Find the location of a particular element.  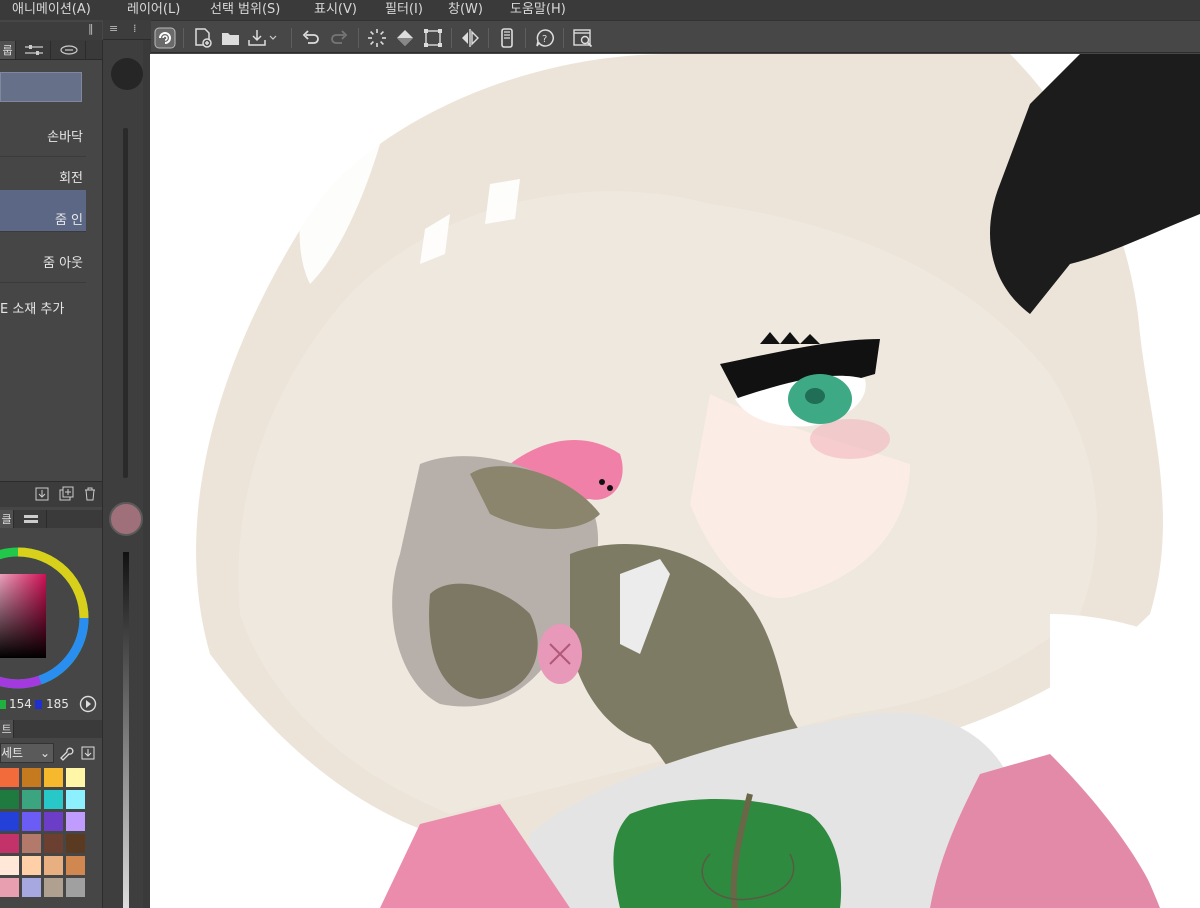

sub-tool-zoom-out: 줌 아웃 is located at coordinates (43, 264).